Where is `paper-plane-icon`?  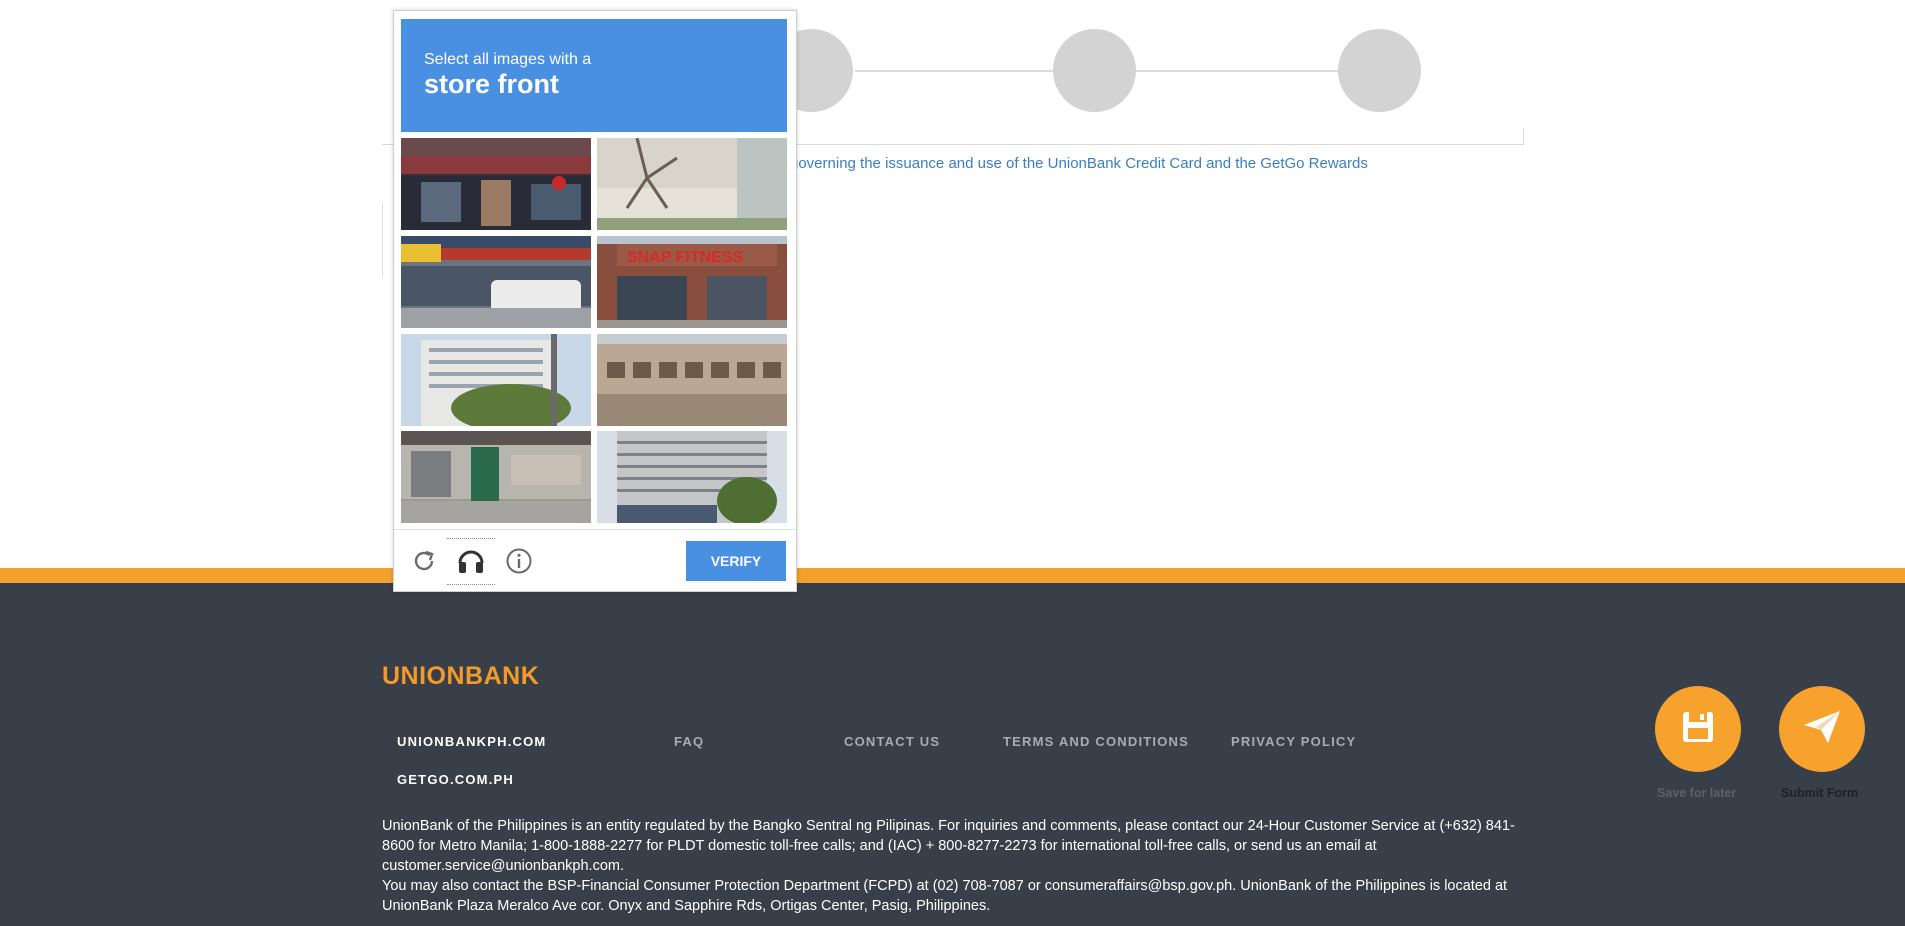 paper-plane-icon is located at coordinates (1822, 729).